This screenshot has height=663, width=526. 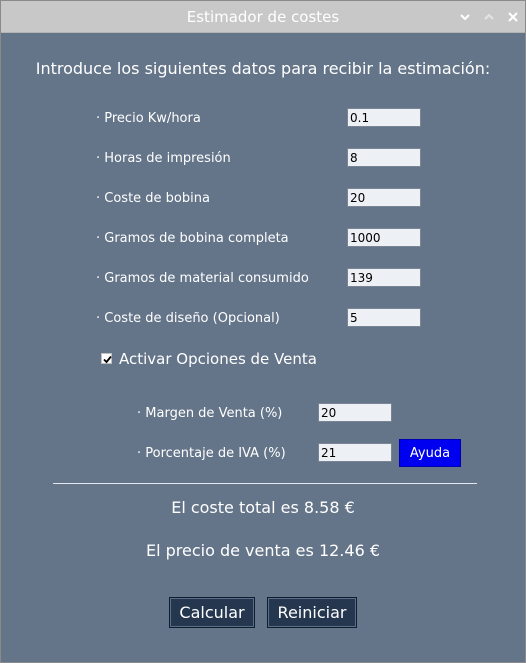 What do you see at coordinates (465, 16) in the screenshot?
I see `chevron-down-icon` at bounding box center [465, 16].